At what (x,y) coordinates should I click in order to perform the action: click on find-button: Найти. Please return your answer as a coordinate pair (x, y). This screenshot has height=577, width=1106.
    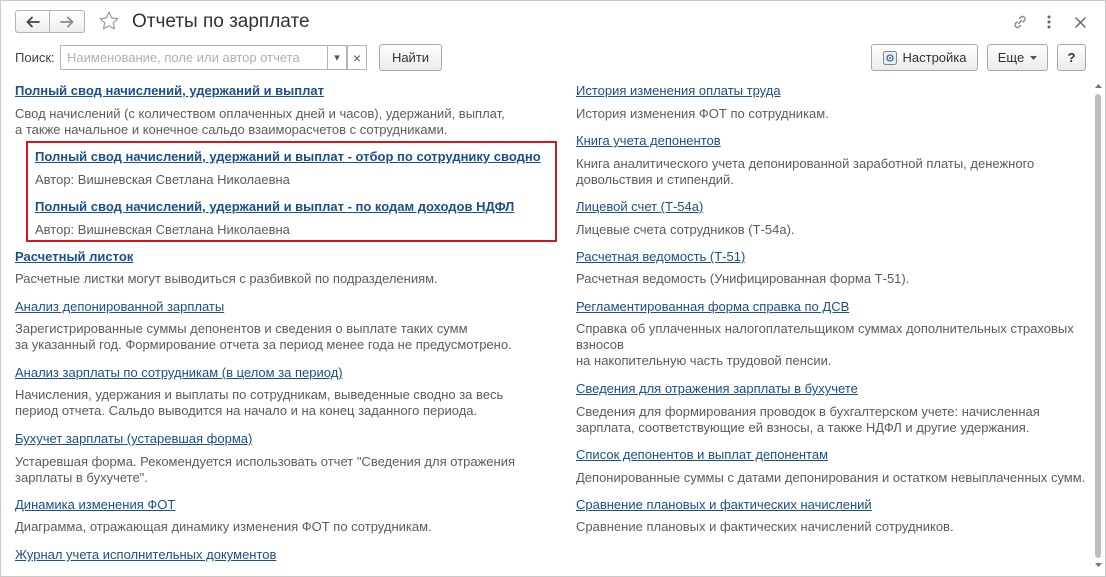
    Looking at the image, I should click on (410, 57).